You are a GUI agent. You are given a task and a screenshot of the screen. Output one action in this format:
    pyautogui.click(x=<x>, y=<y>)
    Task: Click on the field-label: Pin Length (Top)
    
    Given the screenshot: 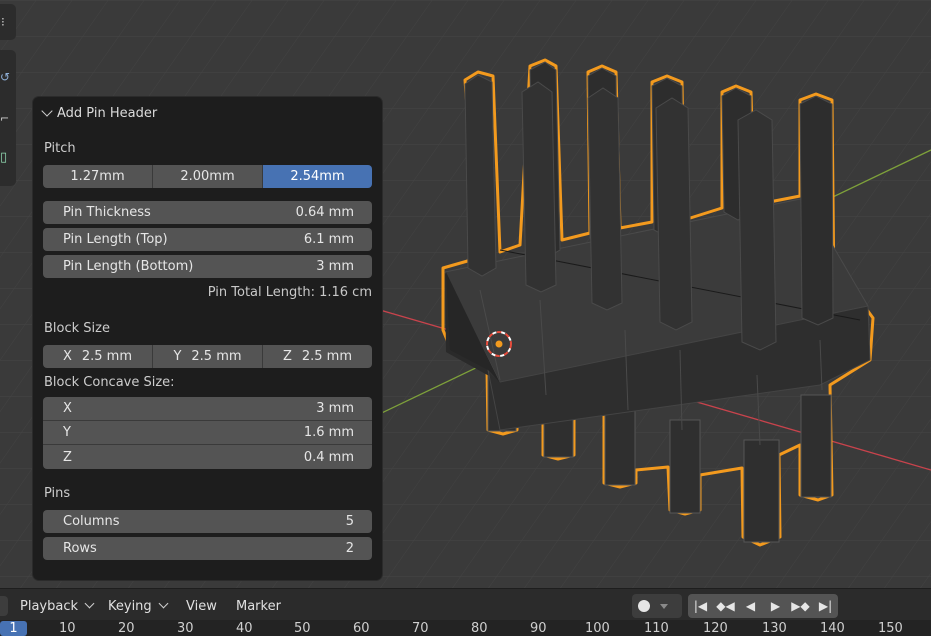 What is the action you would take?
    pyautogui.click(x=115, y=239)
    